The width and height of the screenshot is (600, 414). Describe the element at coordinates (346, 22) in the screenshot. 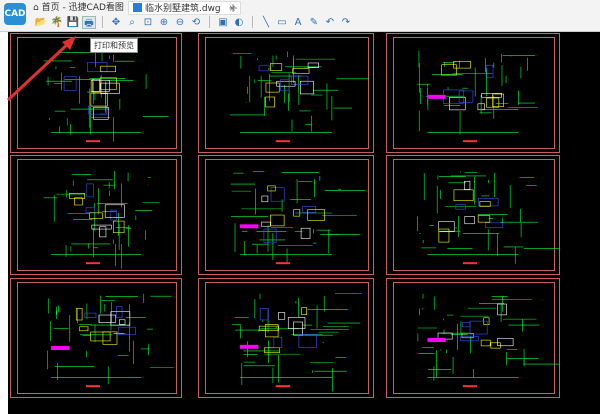

I see `redo-icon: ↷` at that location.